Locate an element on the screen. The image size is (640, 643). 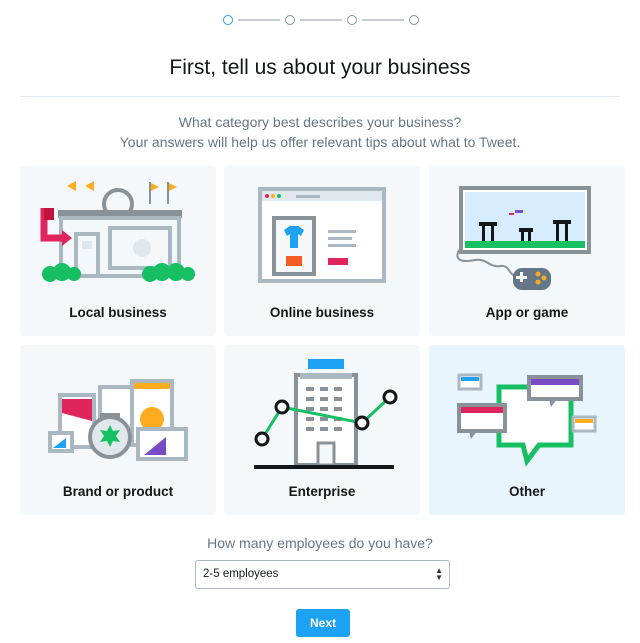
step-4-indicator is located at coordinates (414, 20).